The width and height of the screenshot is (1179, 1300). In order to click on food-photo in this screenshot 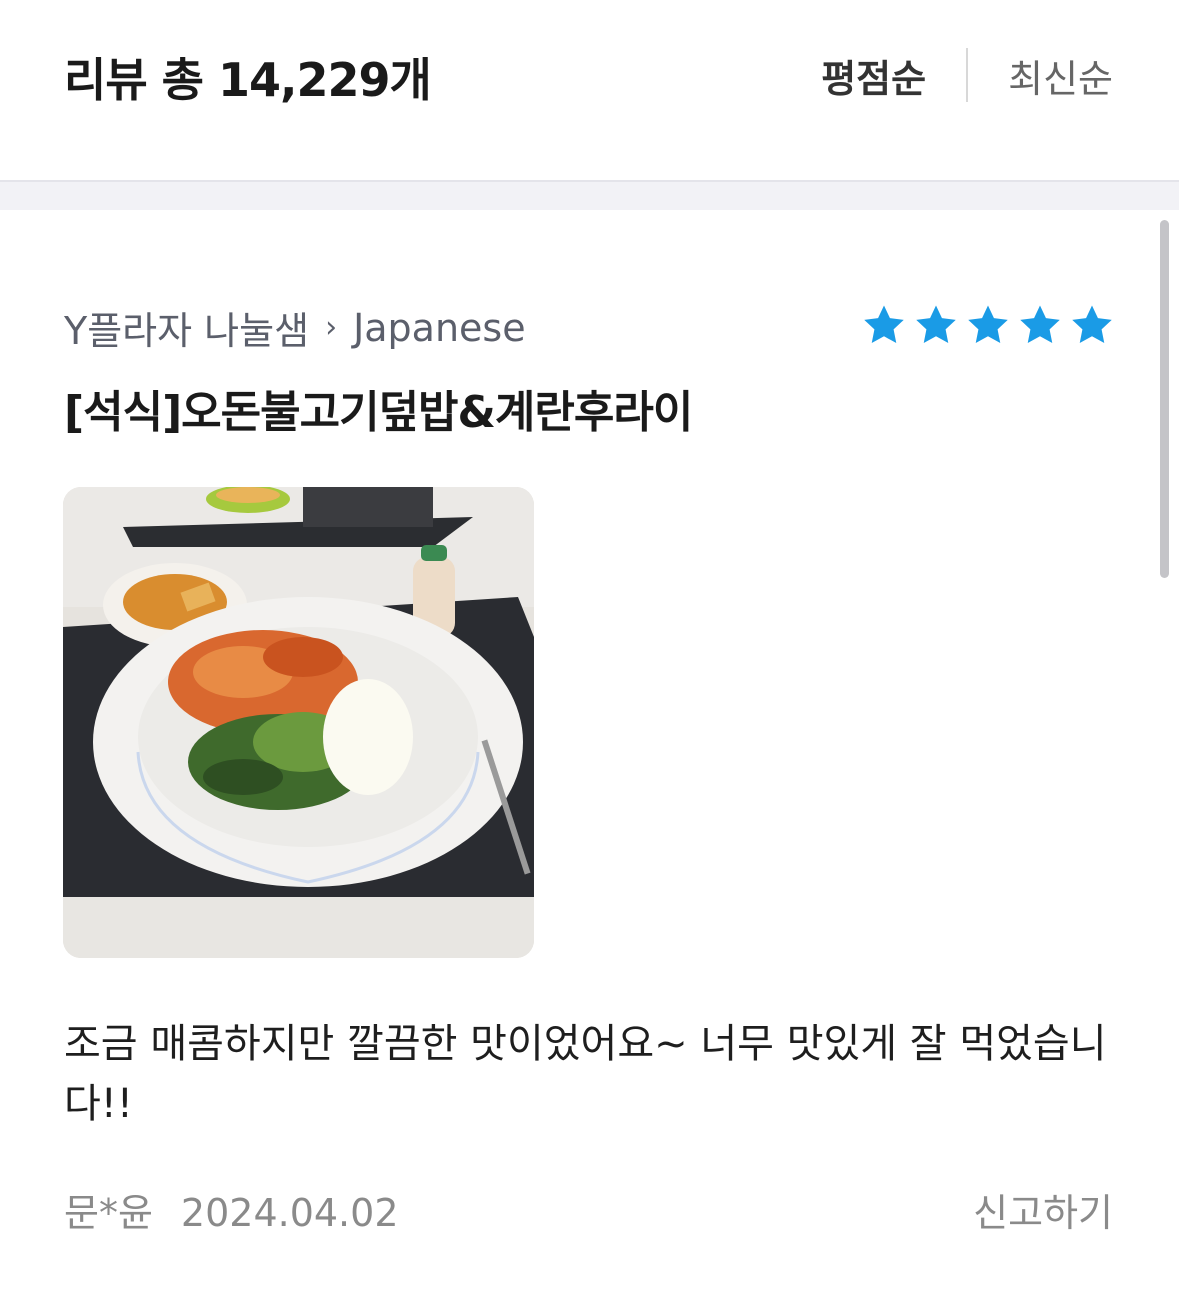, I will do `click(298, 722)`.